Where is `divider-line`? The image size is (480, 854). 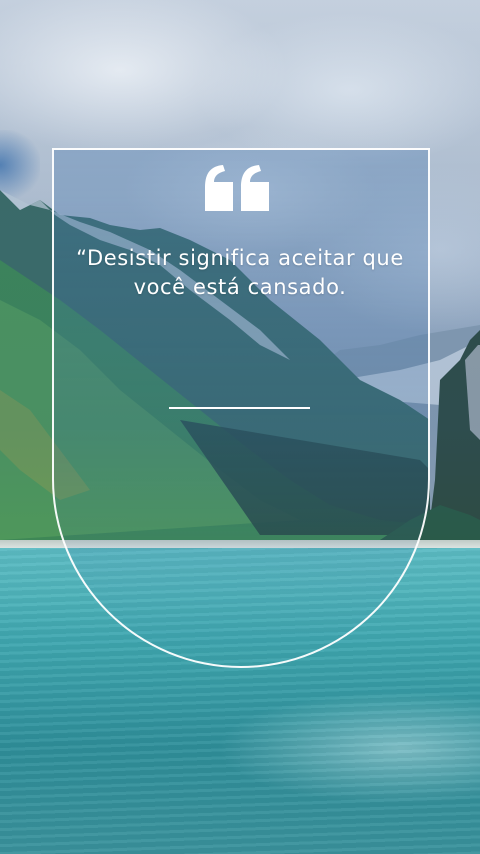
divider-line is located at coordinates (239, 408).